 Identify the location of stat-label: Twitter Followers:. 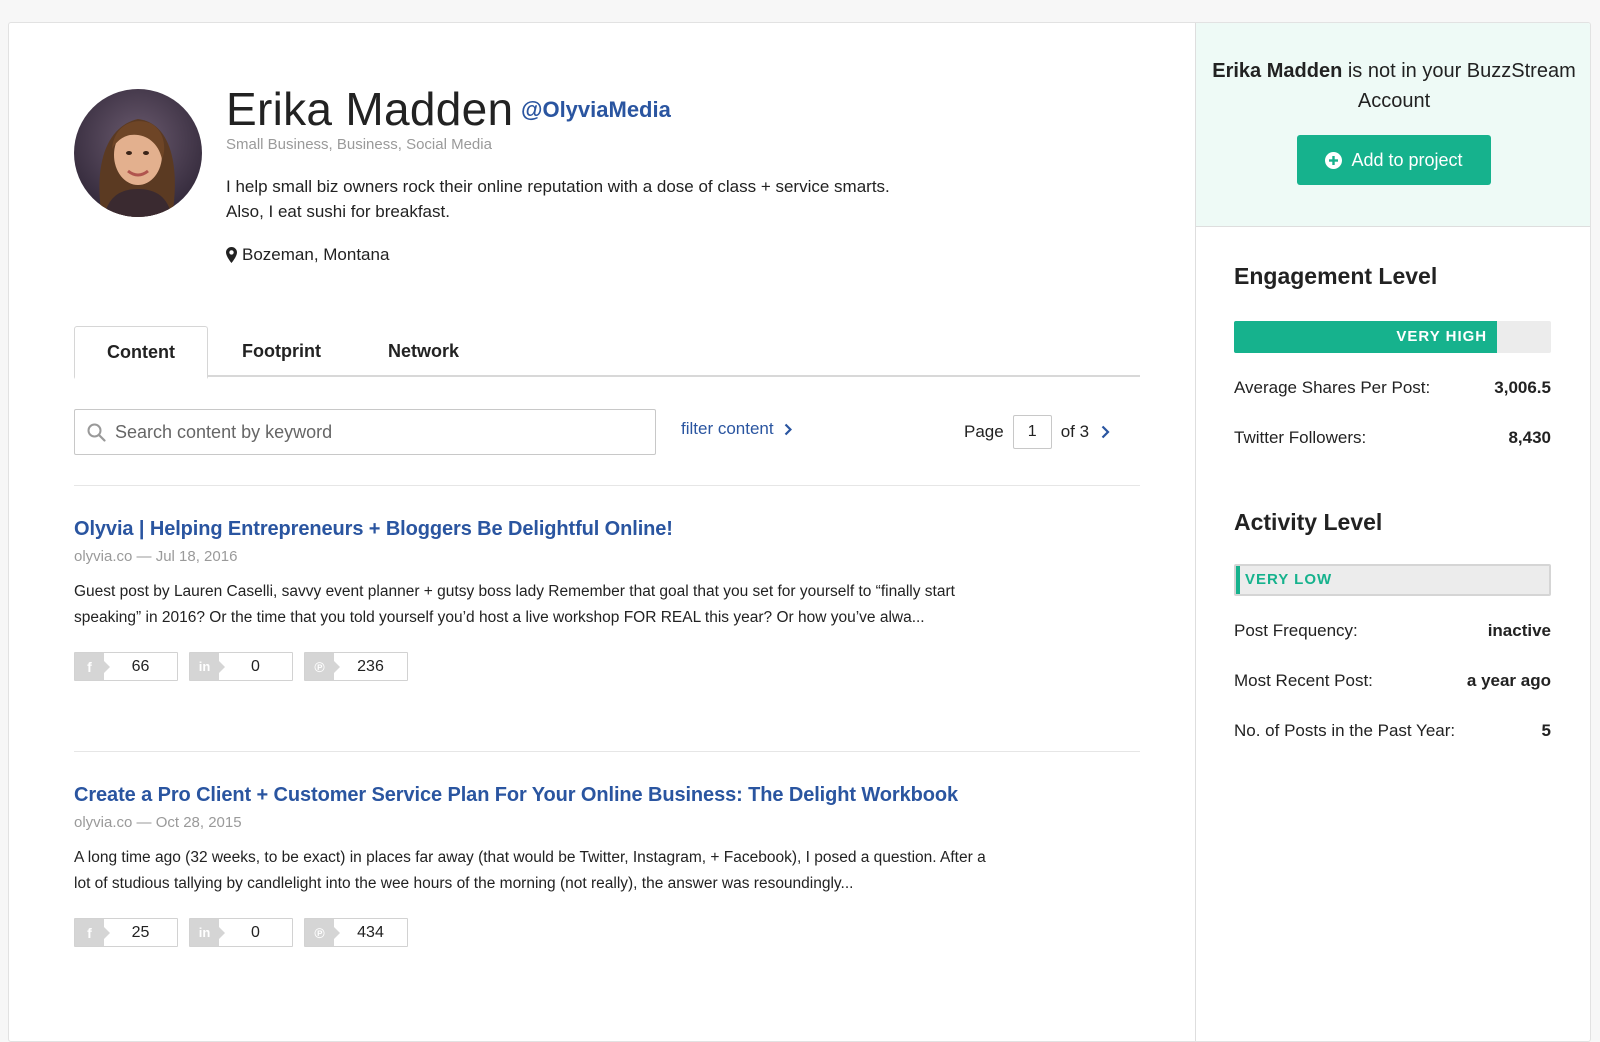
(1300, 437).